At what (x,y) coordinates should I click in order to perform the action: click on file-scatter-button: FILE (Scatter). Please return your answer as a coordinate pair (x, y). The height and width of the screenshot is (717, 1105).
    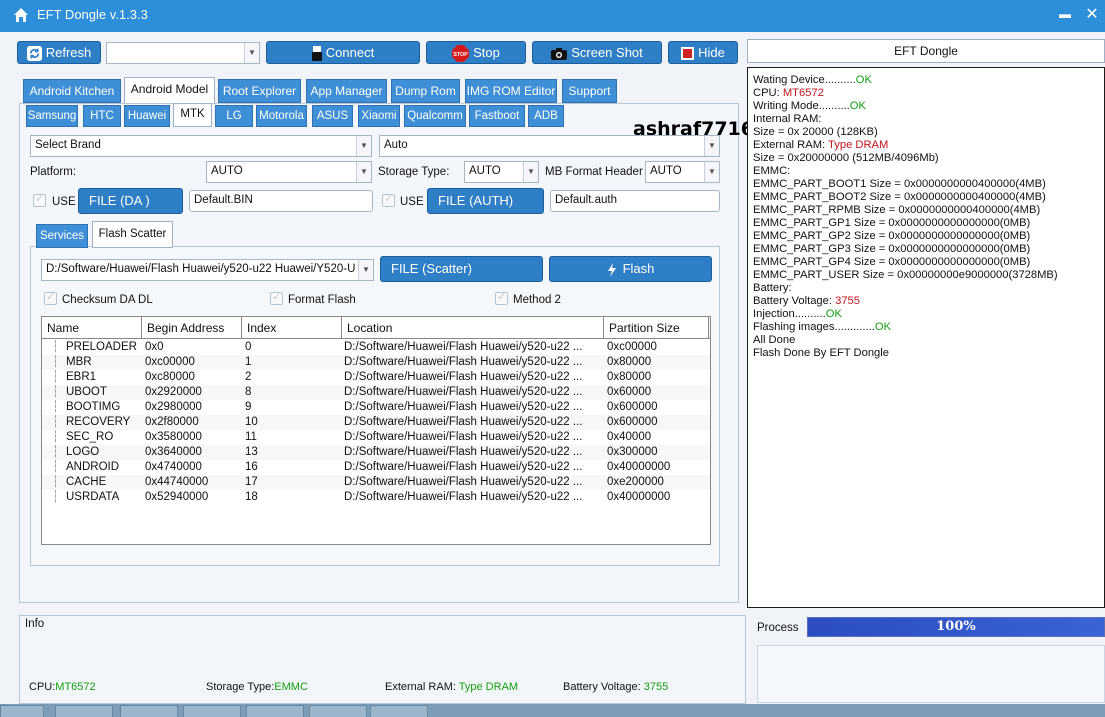
    Looking at the image, I should click on (461, 269).